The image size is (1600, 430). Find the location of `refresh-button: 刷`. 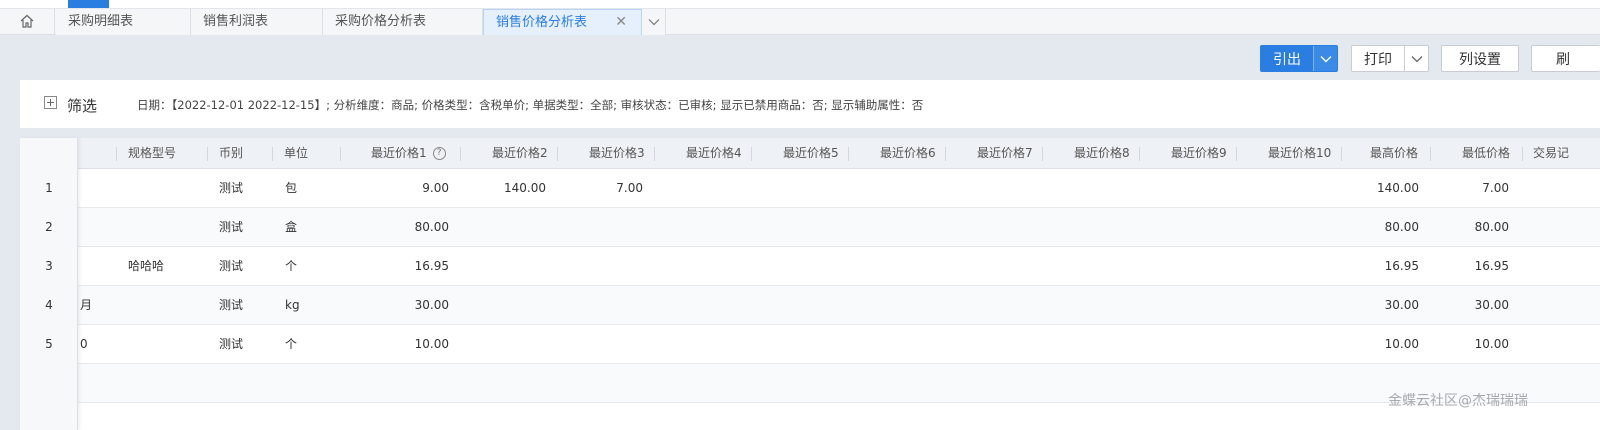

refresh-button: 刷 is located at coordinates (1565, 58).